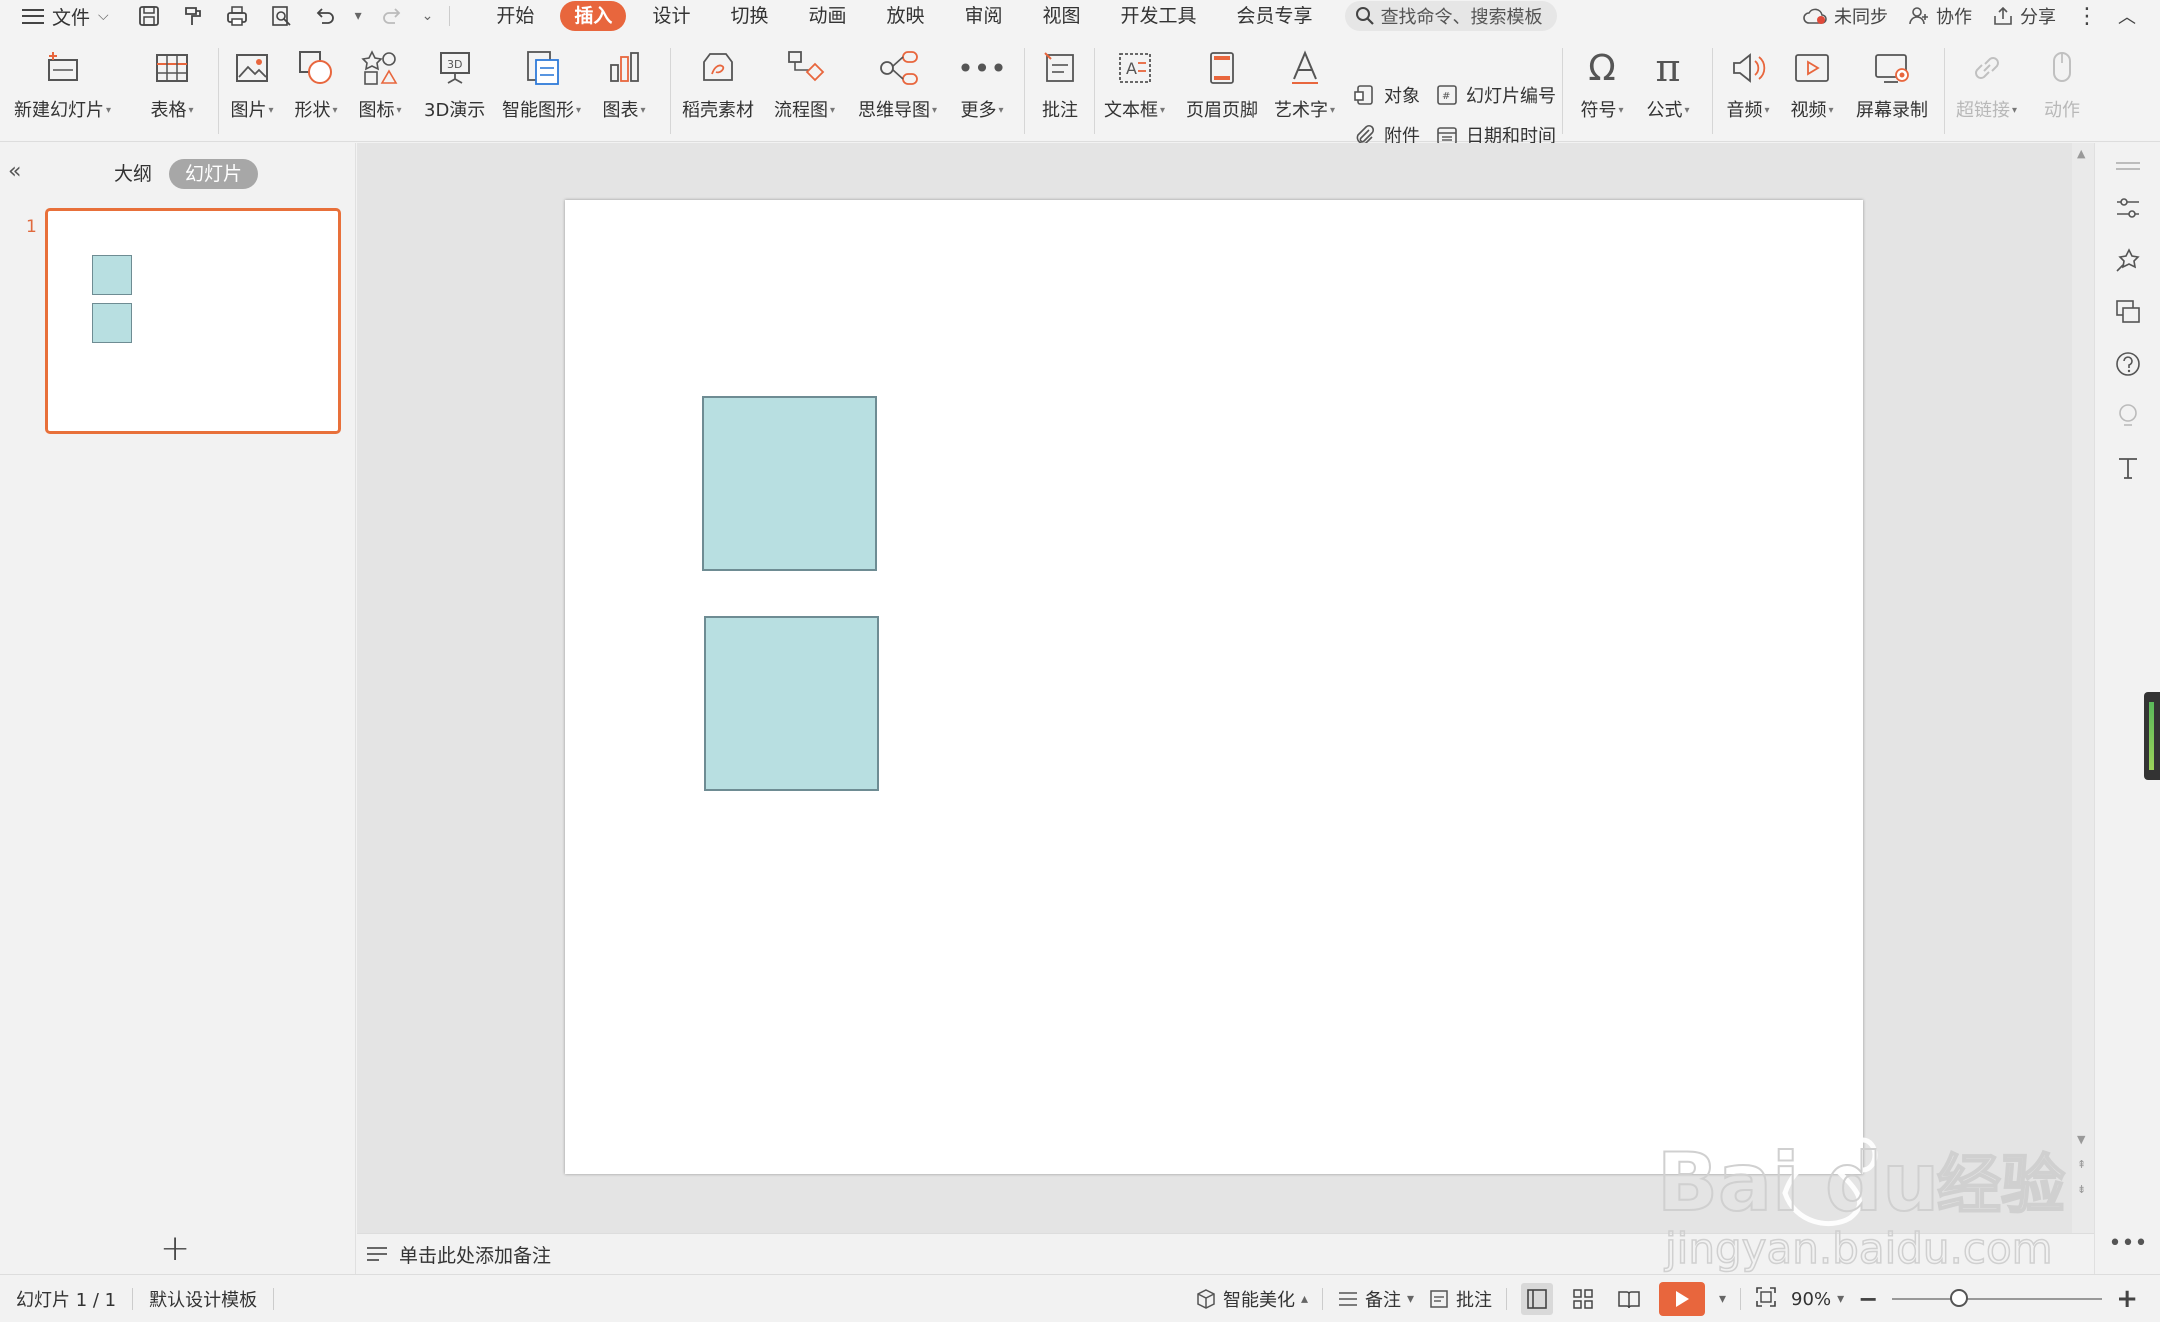  What do you see at coordinates (1275, 16) in the screenshot?
I see `tab-member: 会员专享` at bounding box center [1275, 16].